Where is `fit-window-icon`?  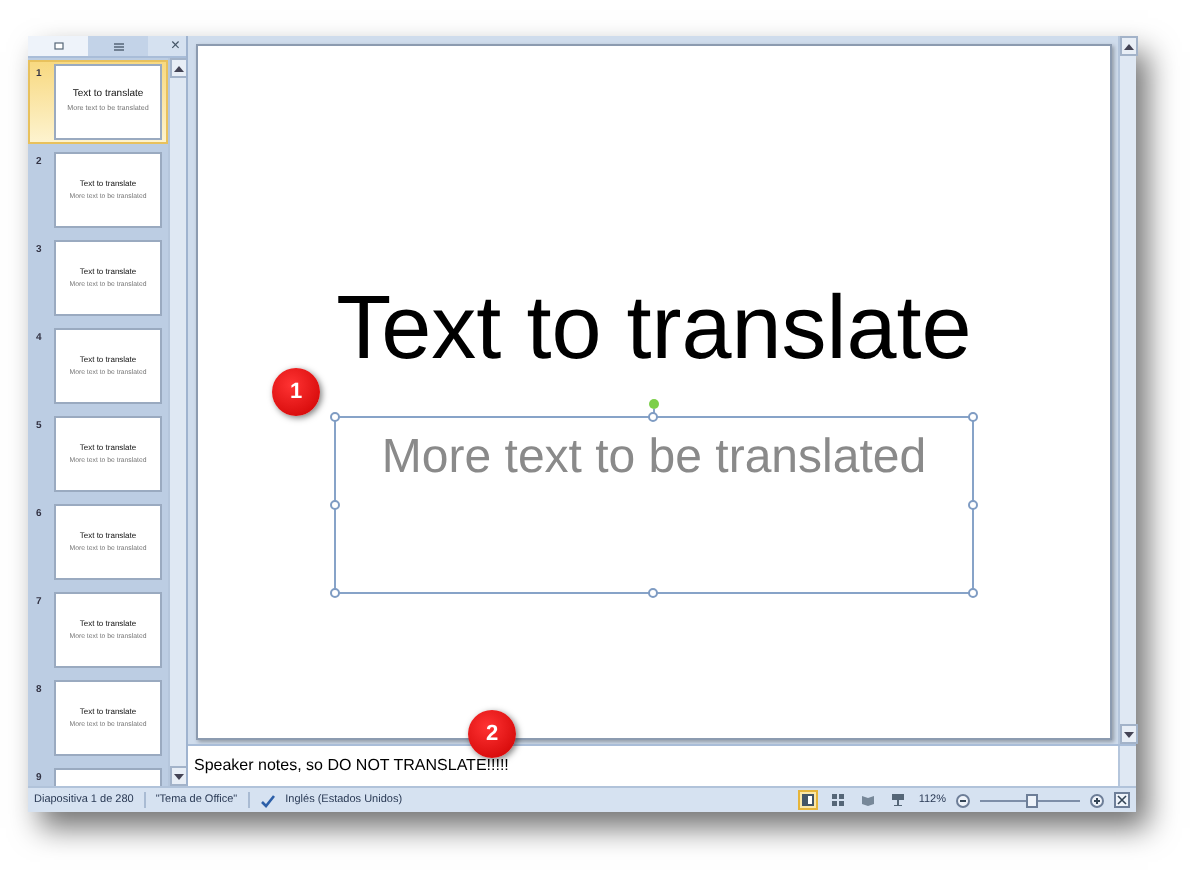
fit-window-icon is located at coordinates (1122, 800).